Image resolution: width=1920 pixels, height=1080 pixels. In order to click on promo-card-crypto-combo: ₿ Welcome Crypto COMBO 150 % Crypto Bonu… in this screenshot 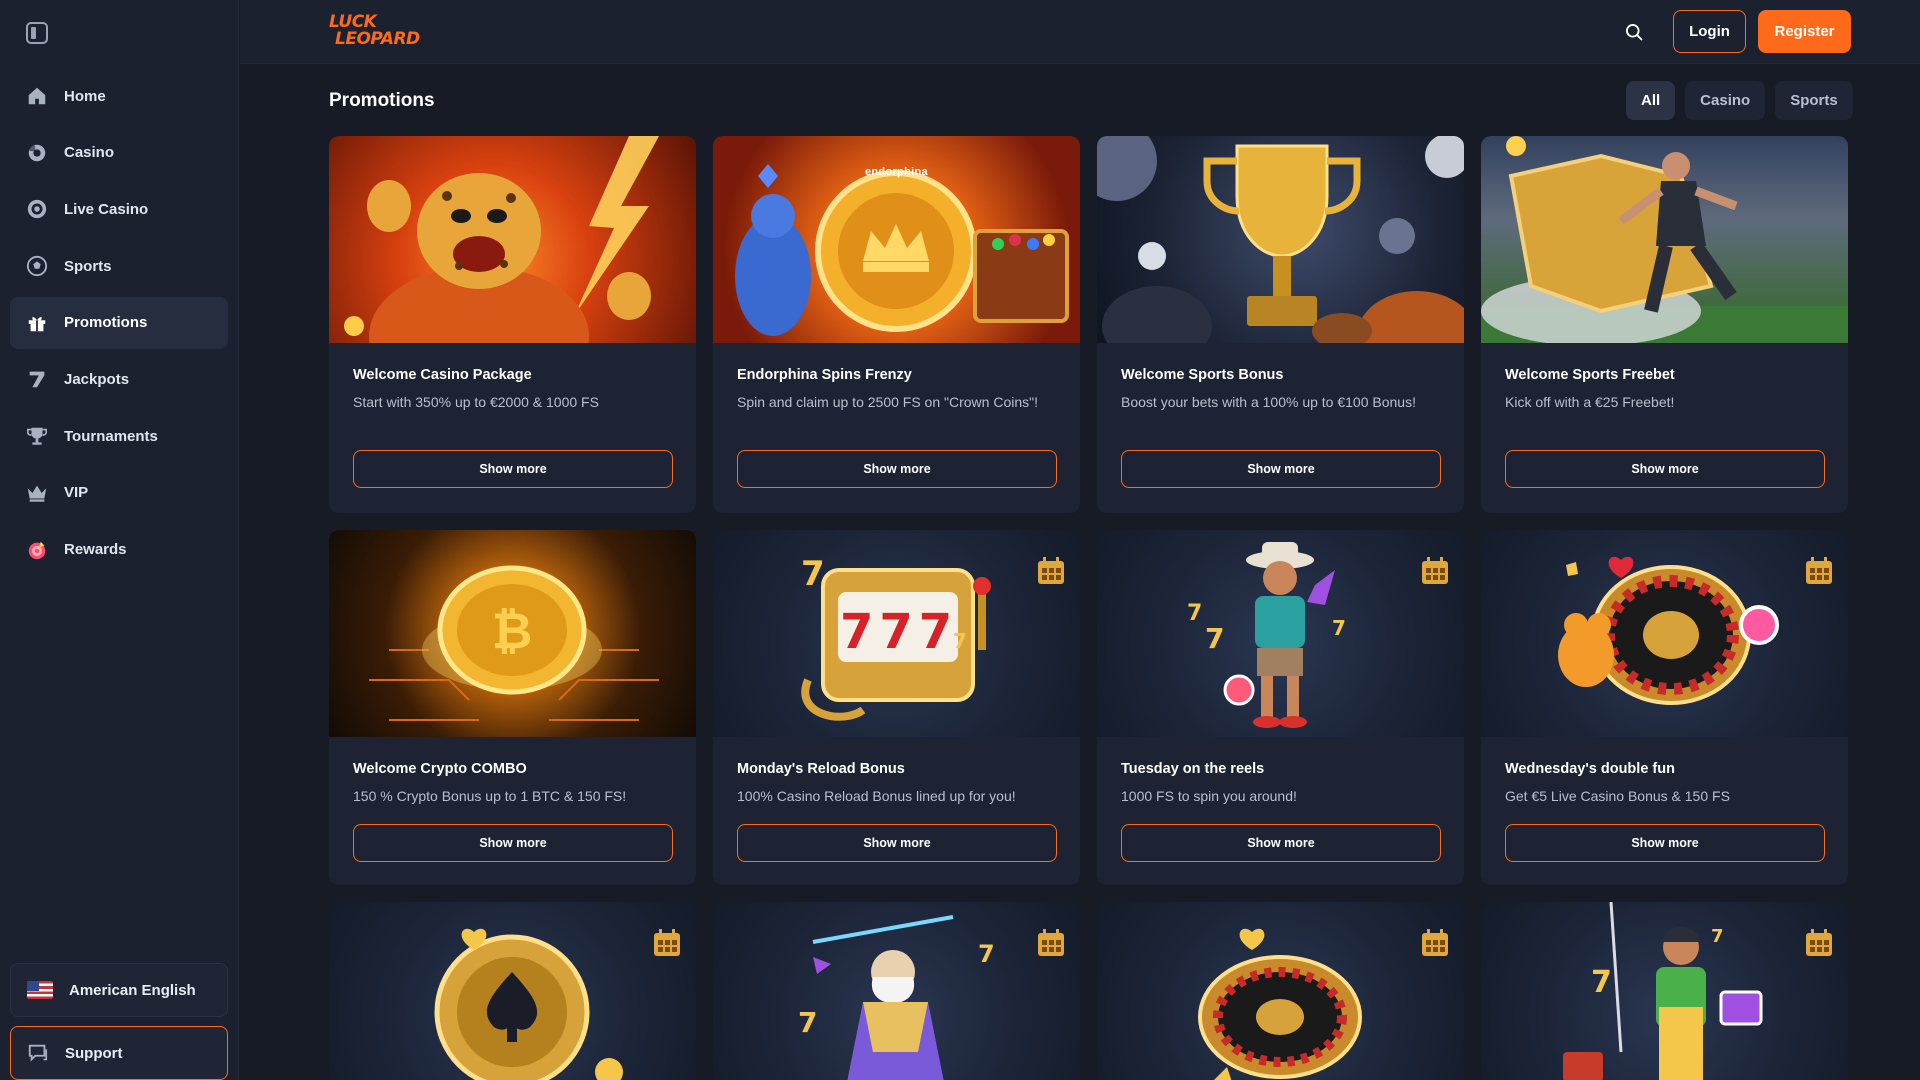, I will do `click(512, 707)`.